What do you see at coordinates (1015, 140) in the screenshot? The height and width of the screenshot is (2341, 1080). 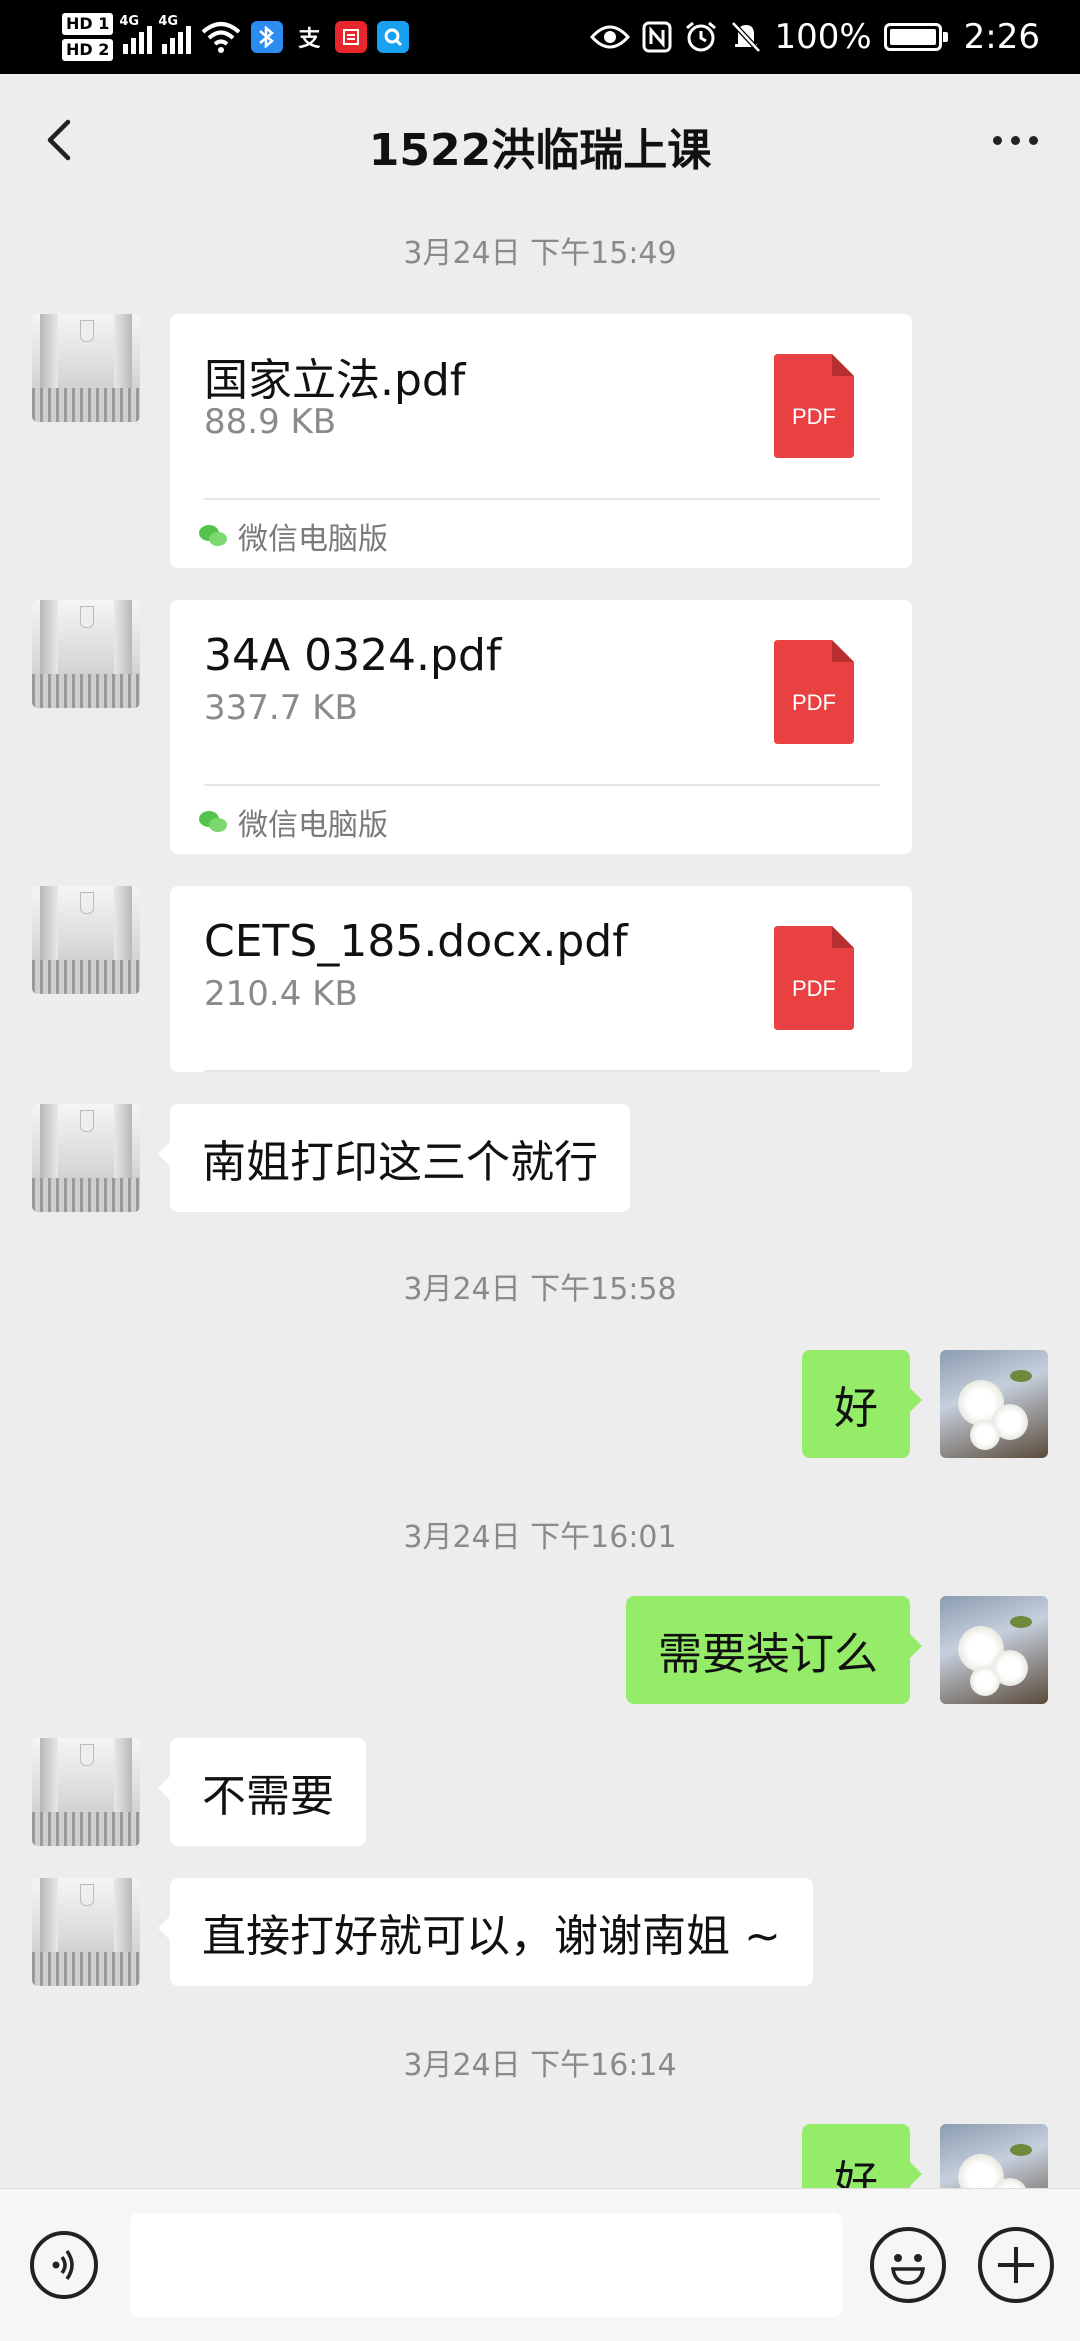 I see `more-options-button` at bounding box center [1015, 140].